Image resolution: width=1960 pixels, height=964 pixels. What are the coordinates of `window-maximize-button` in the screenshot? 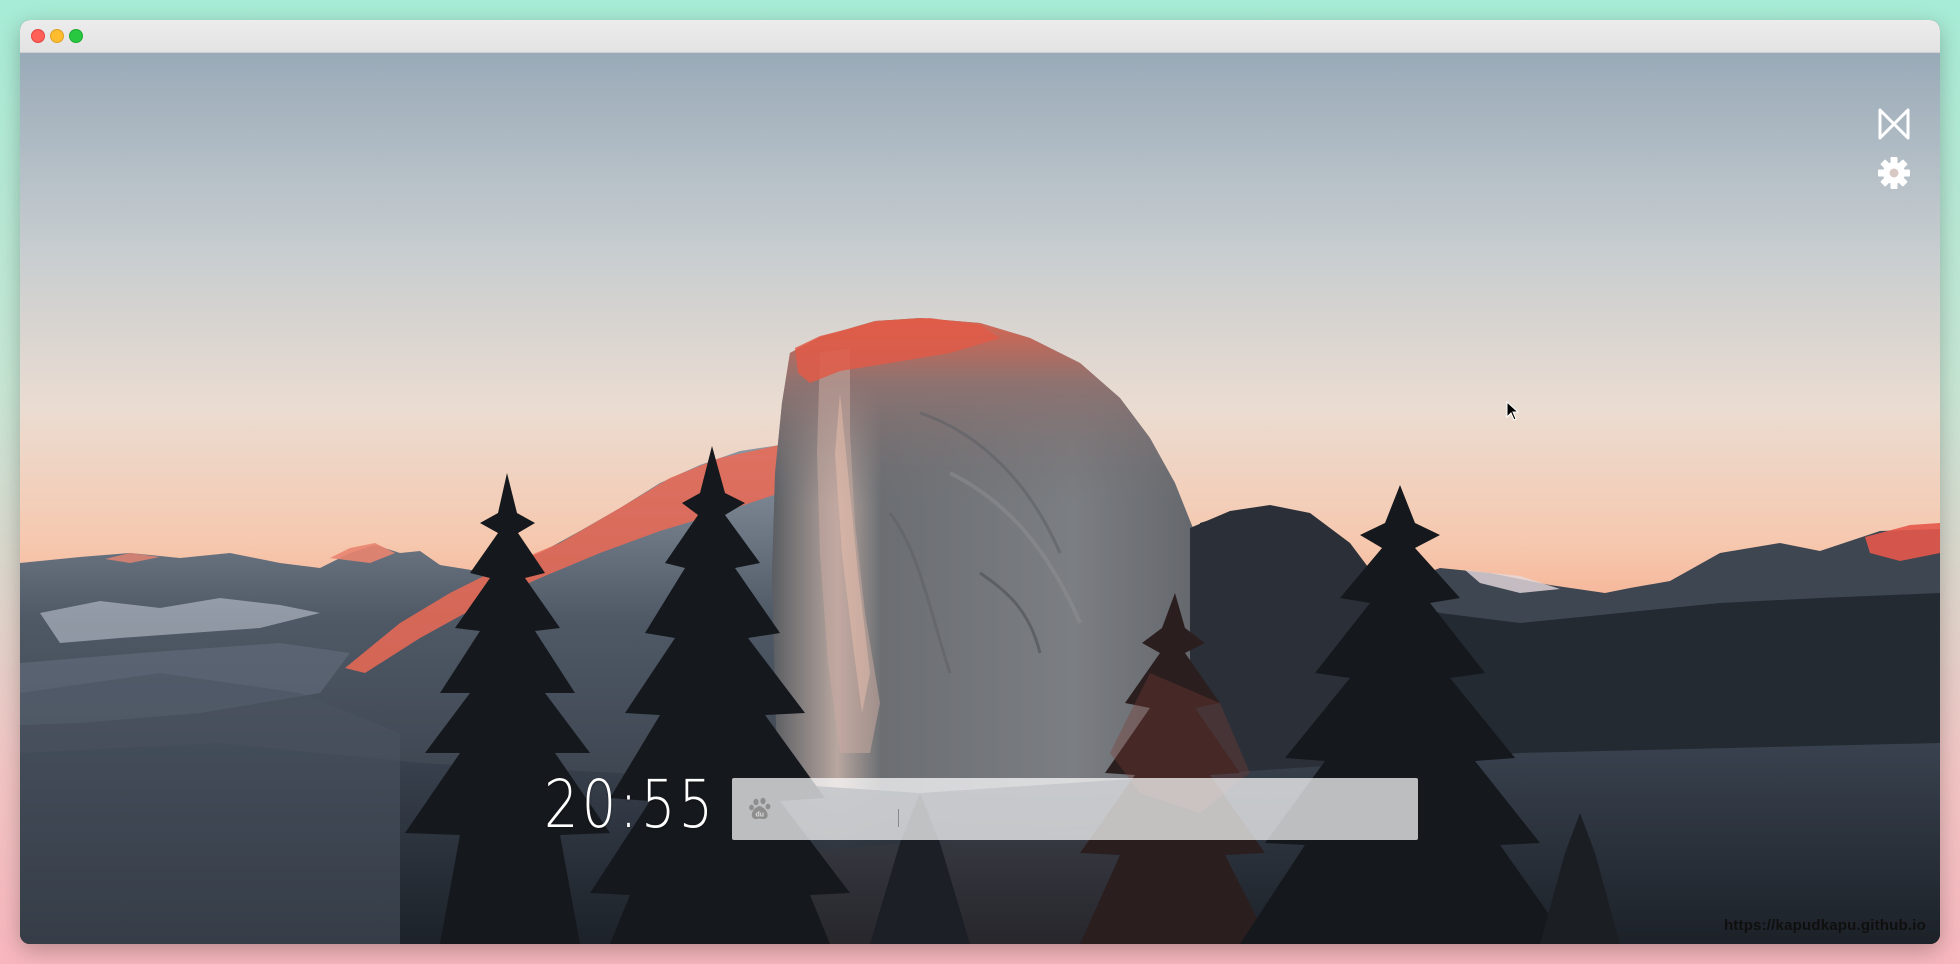 It's located at (76, 36).